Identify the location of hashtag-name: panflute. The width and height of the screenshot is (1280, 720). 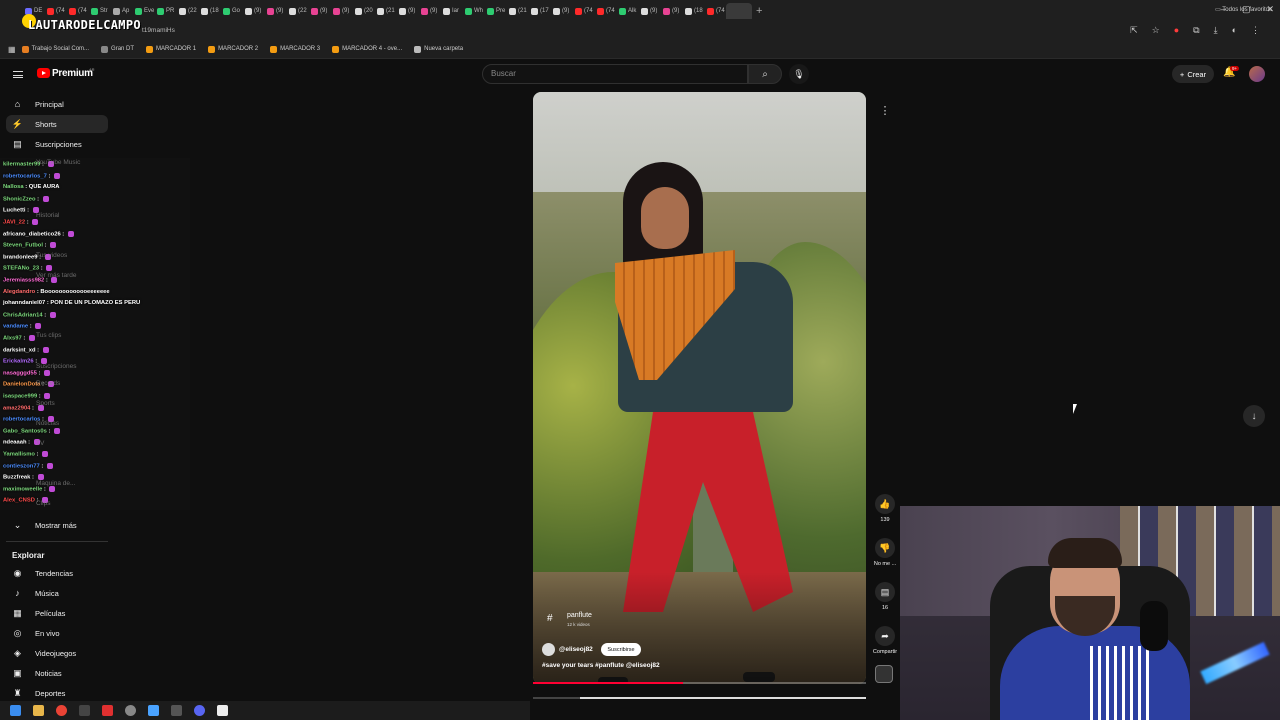
(579, 615).